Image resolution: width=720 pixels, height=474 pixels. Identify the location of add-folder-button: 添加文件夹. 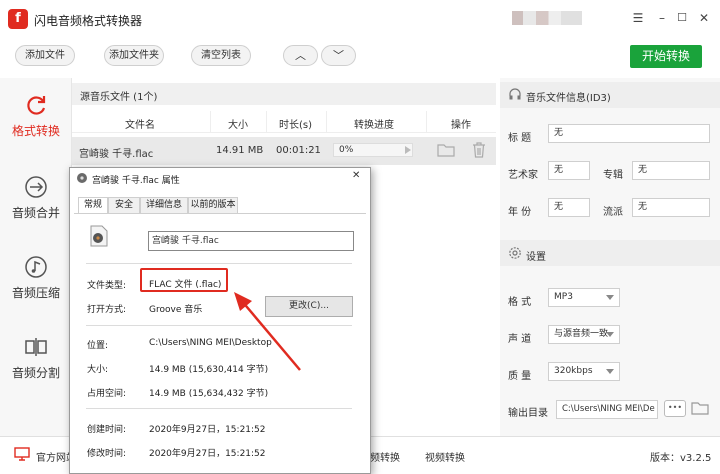
(134, 55).